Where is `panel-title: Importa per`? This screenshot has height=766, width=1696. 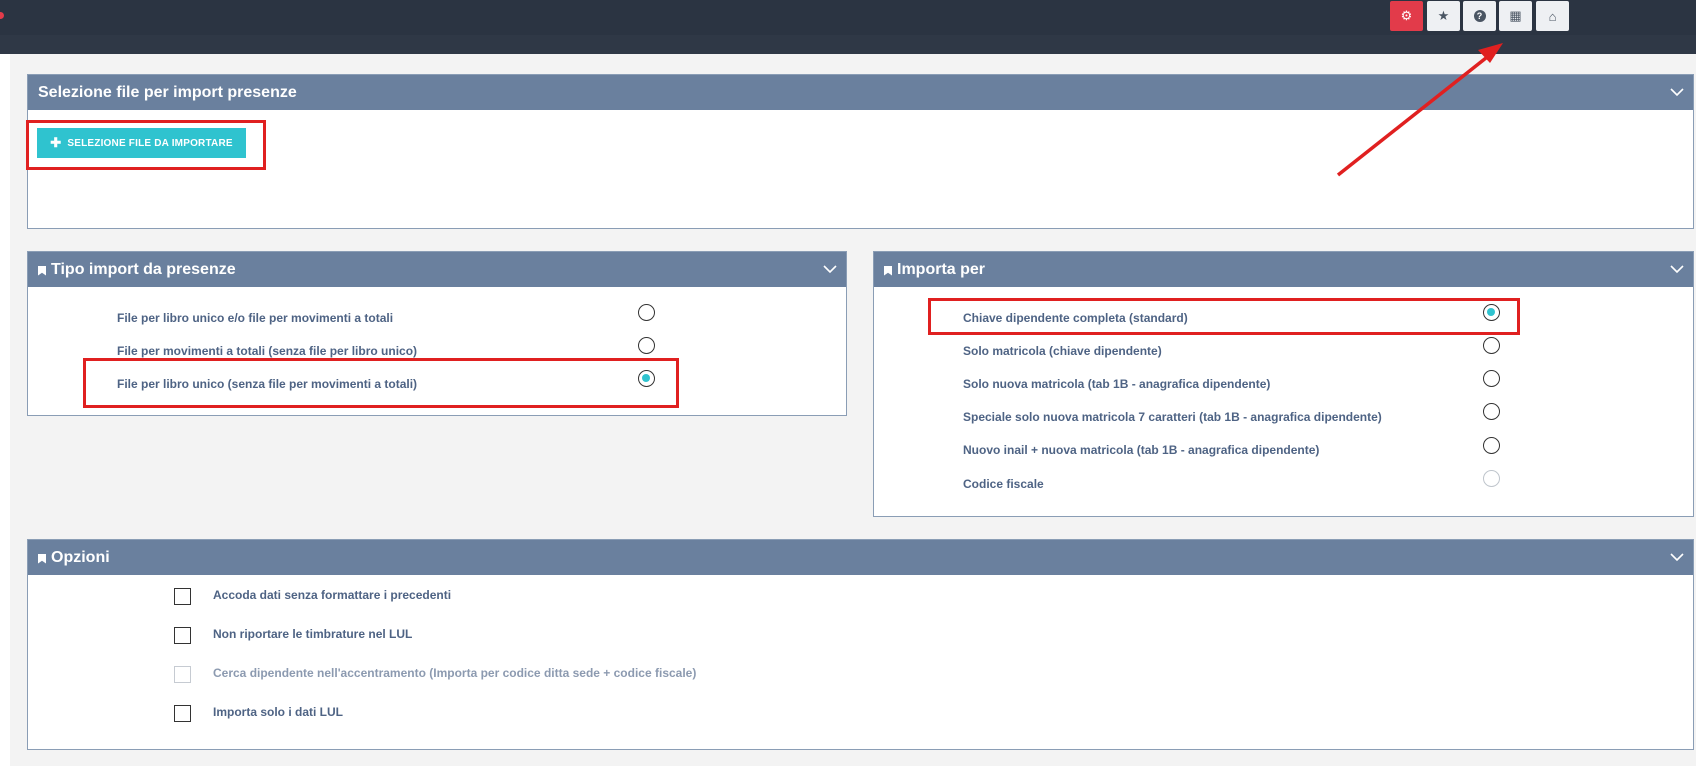 panel-title: Importa per is located at coordinates (941, 269).